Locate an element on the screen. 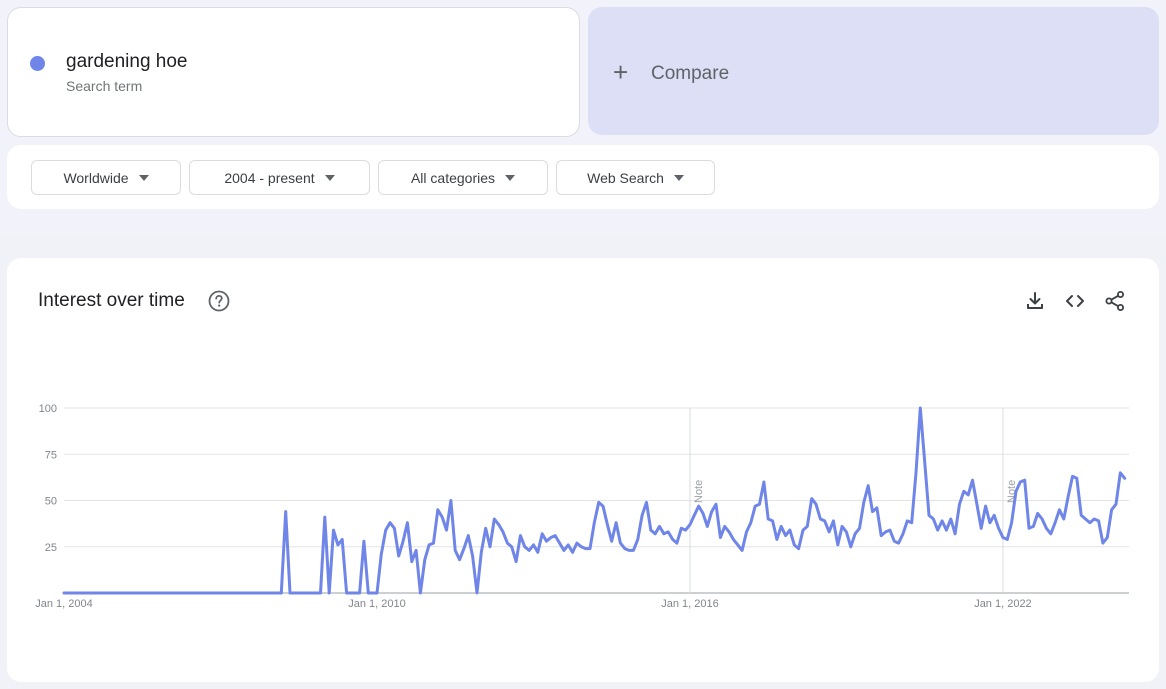 Image resolution: width=1166 pixels, height=689 pixels. x-tick-label: Jan 1, 2016 is located at coordinates (690, 604).